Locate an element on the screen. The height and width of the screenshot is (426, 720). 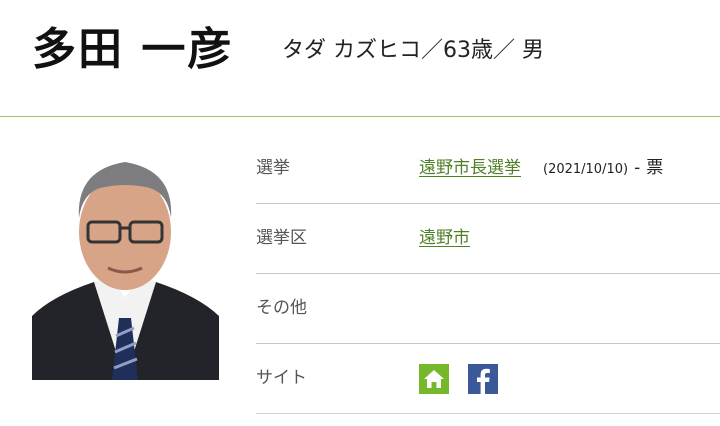
candidate-name: 多田 一彦 is located at coordinates (133, 49).